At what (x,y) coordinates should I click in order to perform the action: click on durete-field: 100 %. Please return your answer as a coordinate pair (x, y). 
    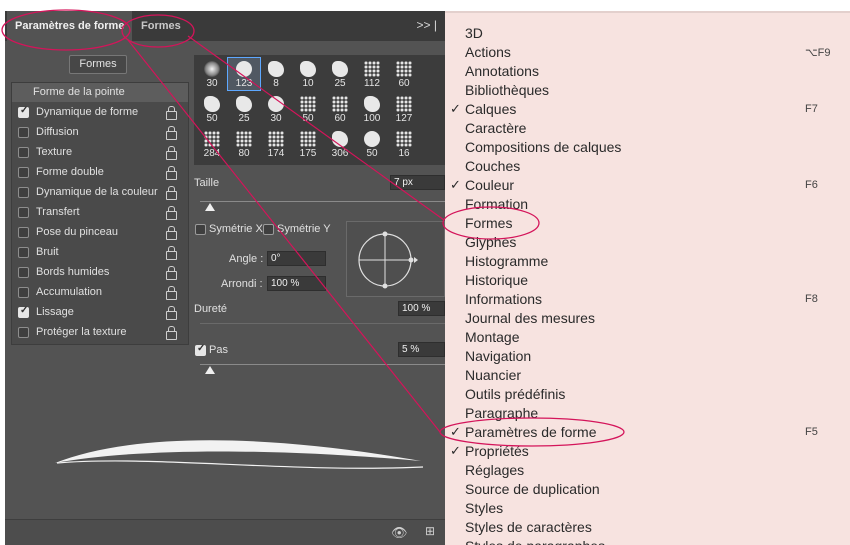
    Looking at the image, I should click on (421, 308).